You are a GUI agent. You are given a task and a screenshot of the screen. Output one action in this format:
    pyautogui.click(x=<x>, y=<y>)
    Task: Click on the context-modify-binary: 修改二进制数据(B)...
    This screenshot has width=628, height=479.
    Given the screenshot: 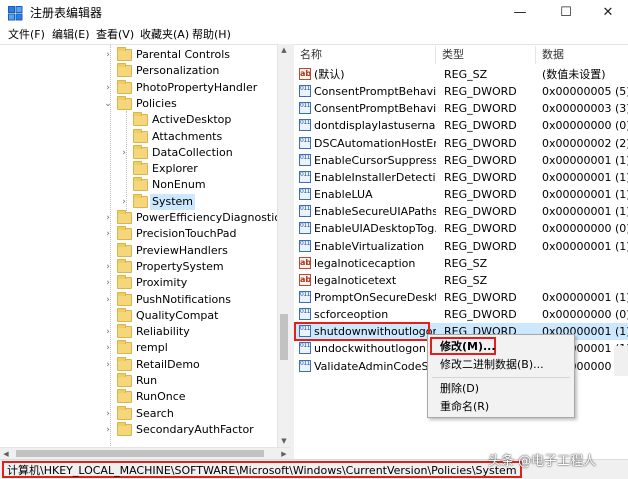 What is the action you would take?
    pyautogui.click(x=492, y=365)
    